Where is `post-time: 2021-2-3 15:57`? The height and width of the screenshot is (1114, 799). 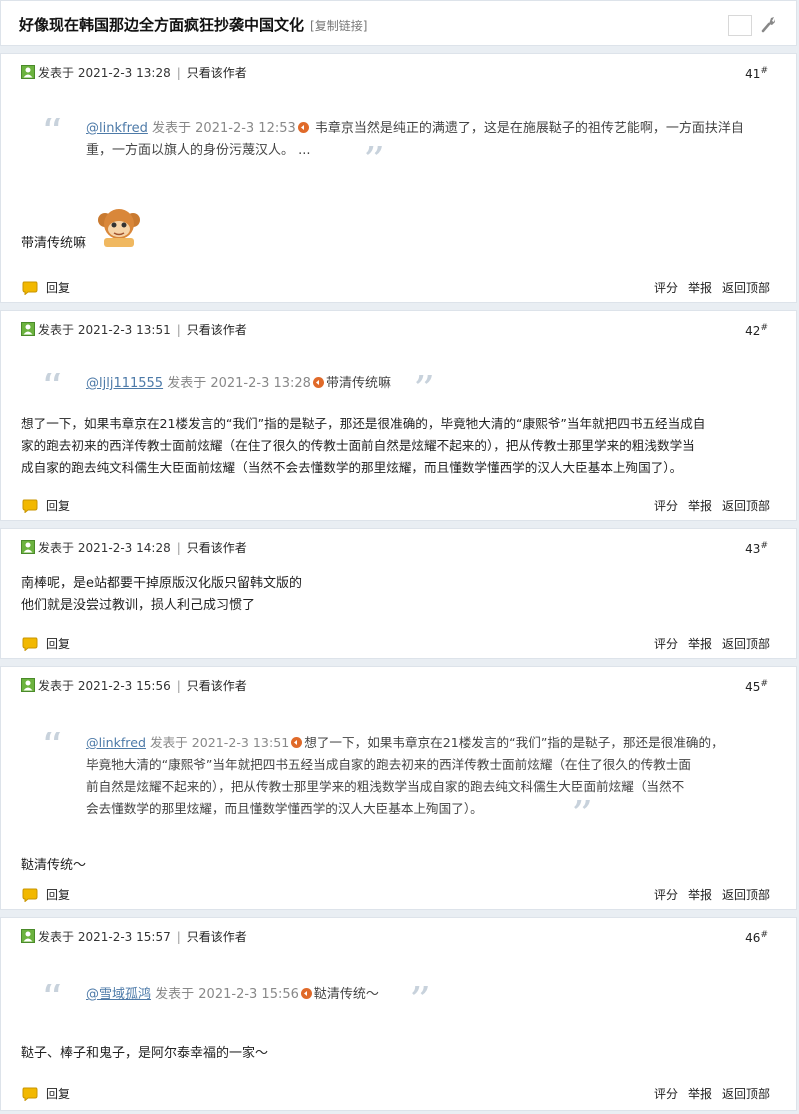 post-time: 2021-2-3 15:57 is located at coordinates (124, 937).